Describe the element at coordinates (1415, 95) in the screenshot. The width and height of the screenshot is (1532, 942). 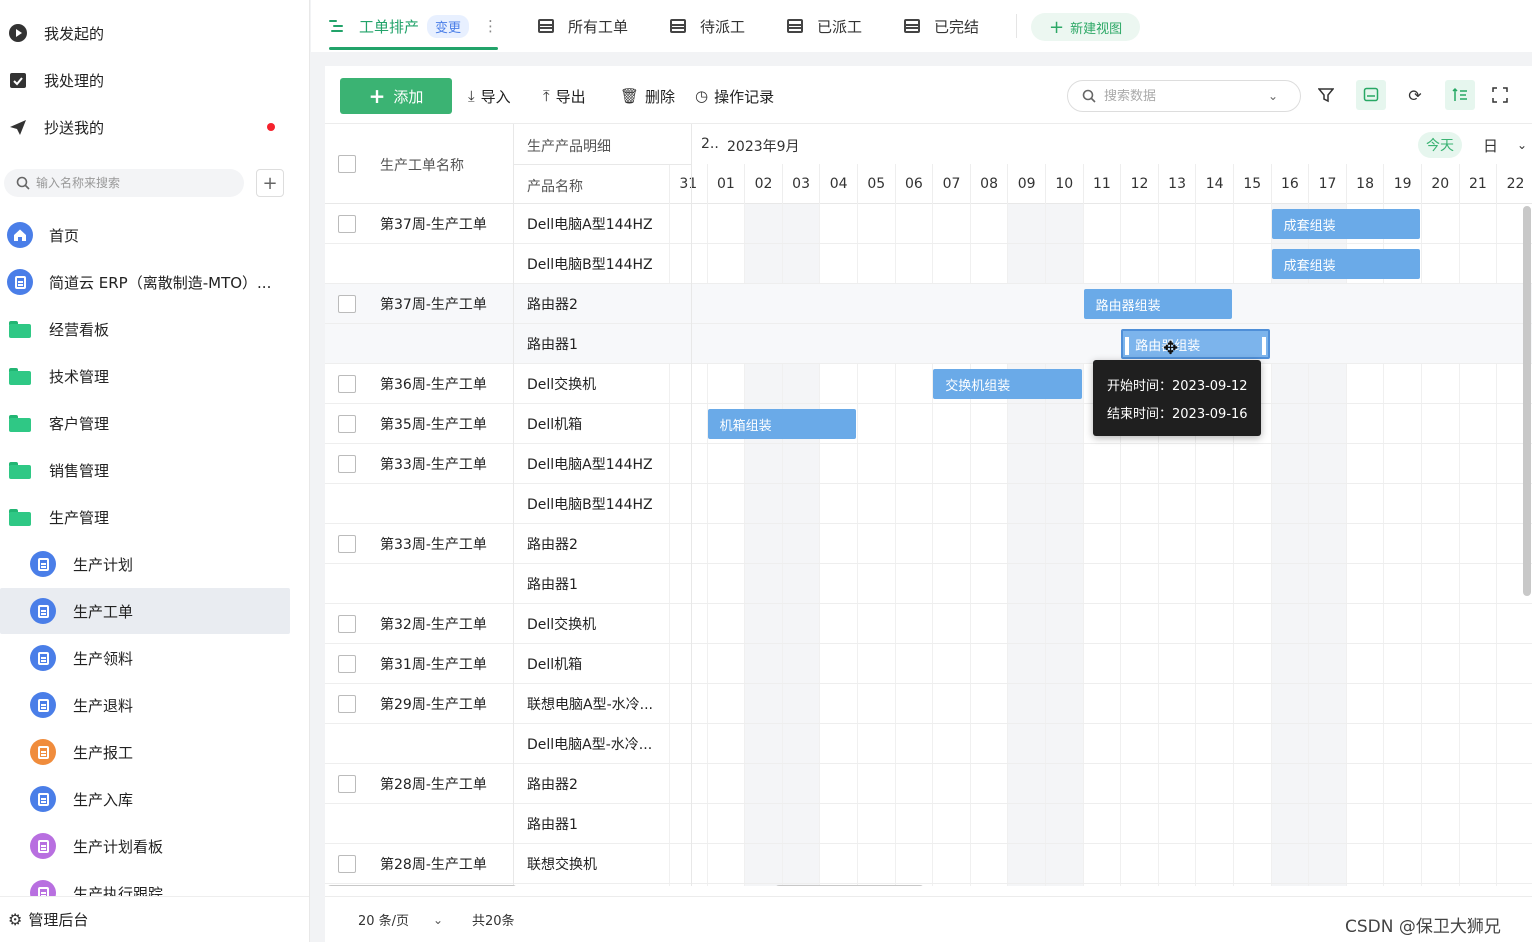
I see `refresh-icon: ⟳` at that location.